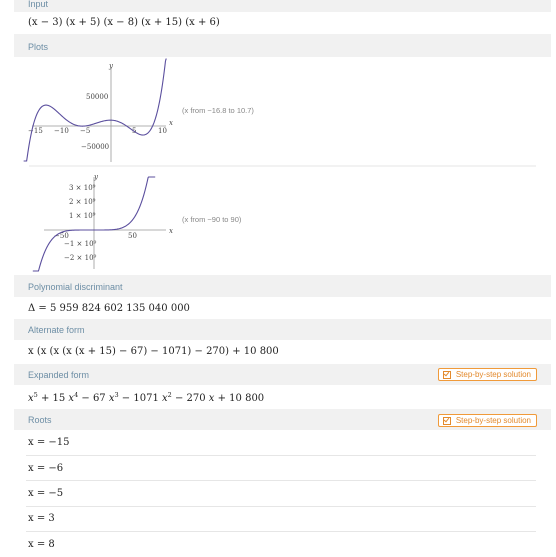  What do you see at coordinates (95, 147) in the screenshot?
I see `plot1-ytick-neg50000: −50000` at bounding box center [95, 147].